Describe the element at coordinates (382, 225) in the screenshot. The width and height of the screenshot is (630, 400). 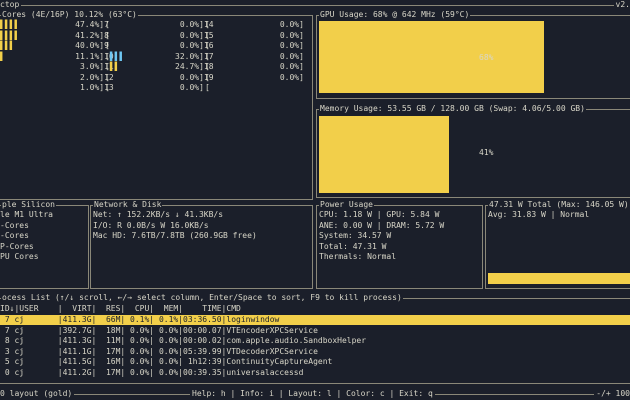
I see `power-line: ANE: 0.00 W | DRAM: 5.72 W` at that location.